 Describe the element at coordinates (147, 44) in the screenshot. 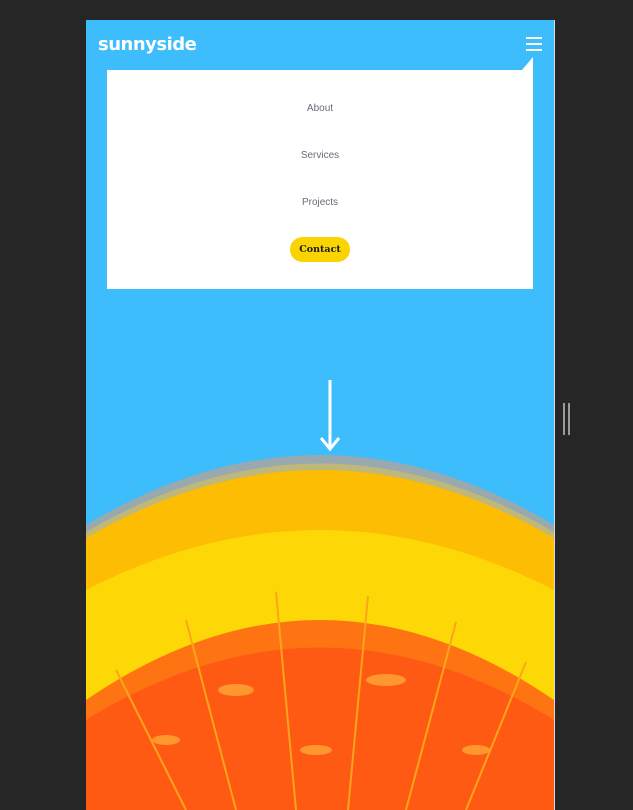

I see `site-logo: sunnyside` at that location.